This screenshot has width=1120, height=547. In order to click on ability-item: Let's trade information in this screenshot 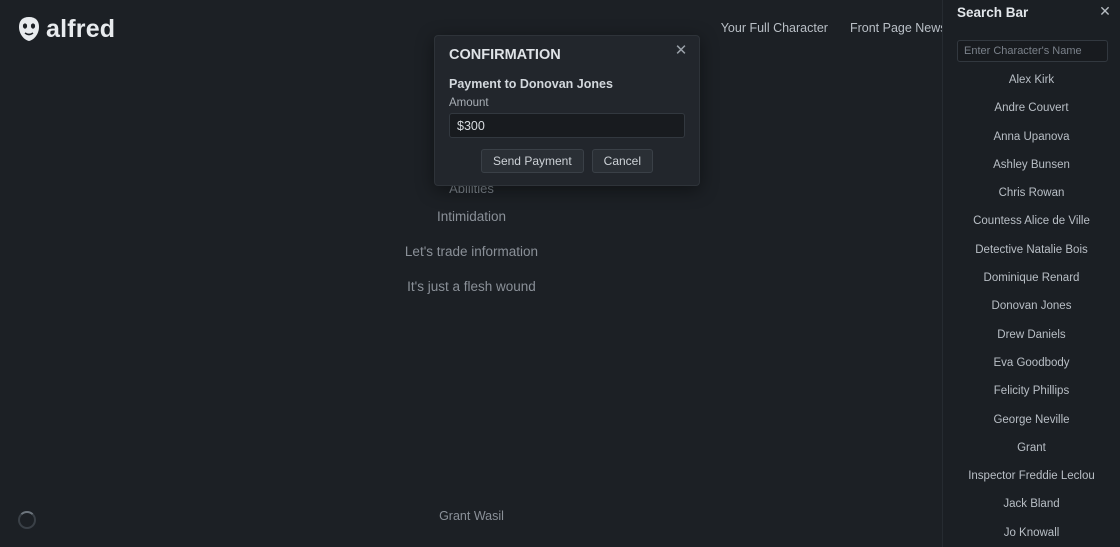, I will do `click(471, 251)`.